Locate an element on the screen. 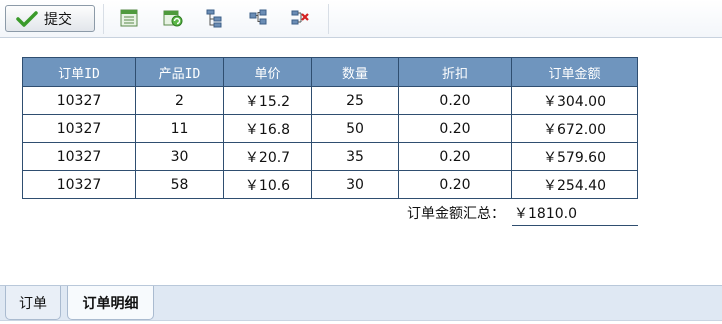 The width and height of the screenshot is (722, 324). product-id-cell: 58 is located at coordinates (179, 184).